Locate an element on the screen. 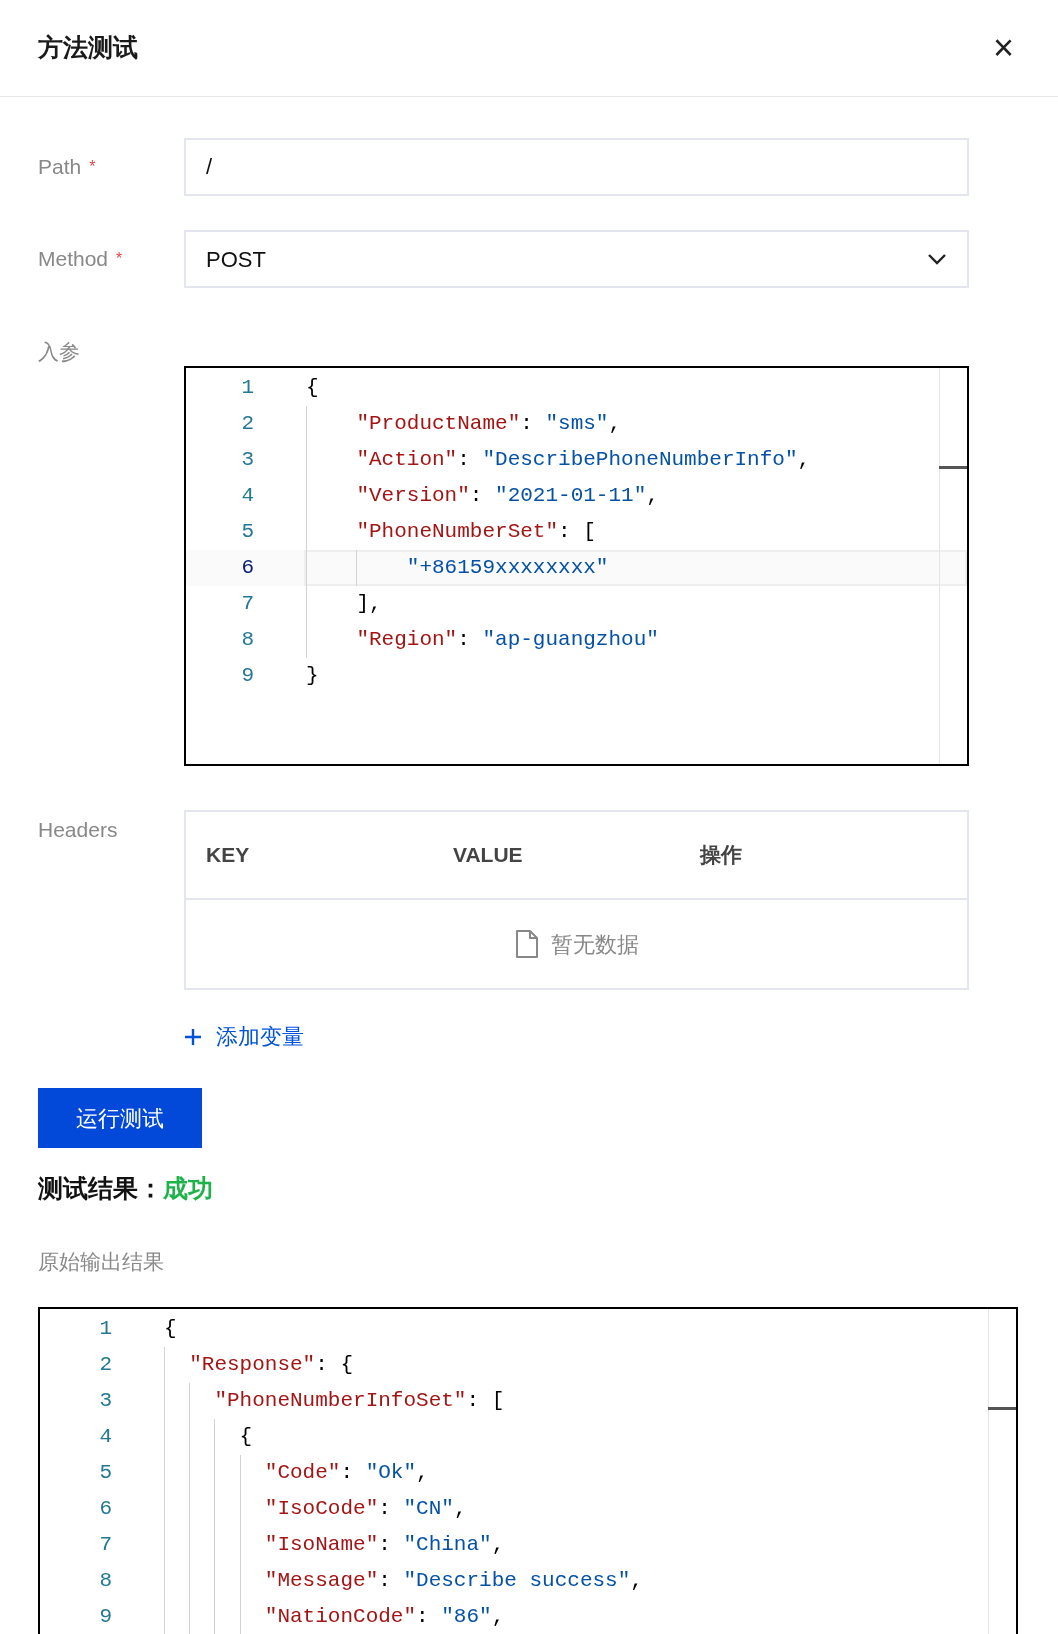 This screenshot has height=1634, width=1058. add-variable-link: 添加变量 is located at coordinates (244, 1036).